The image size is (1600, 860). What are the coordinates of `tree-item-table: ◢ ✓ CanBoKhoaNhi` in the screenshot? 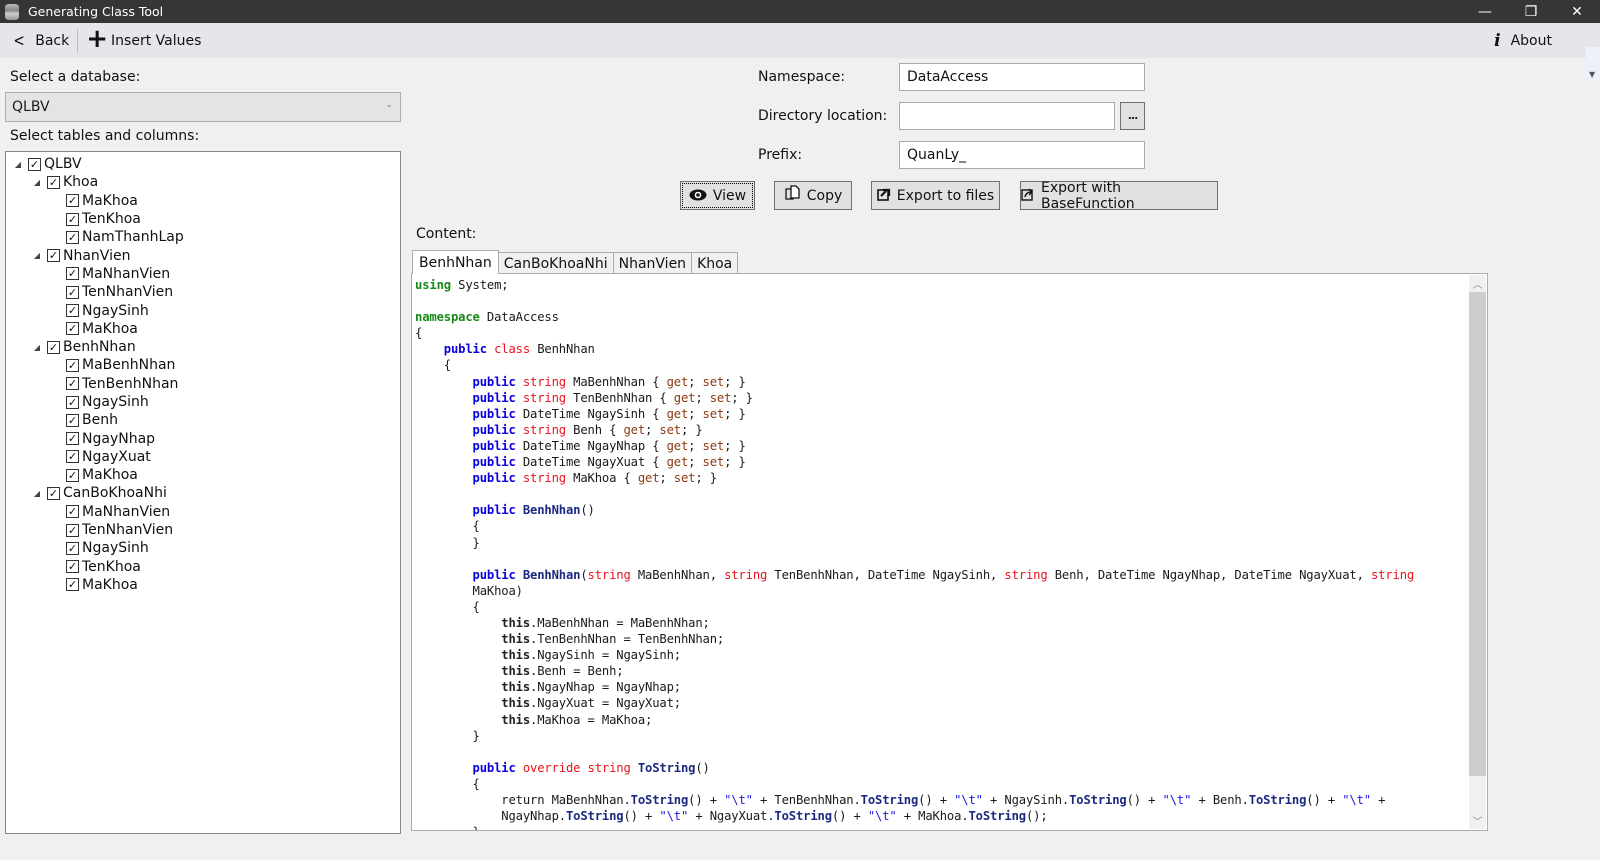 It's located at (203, 493).